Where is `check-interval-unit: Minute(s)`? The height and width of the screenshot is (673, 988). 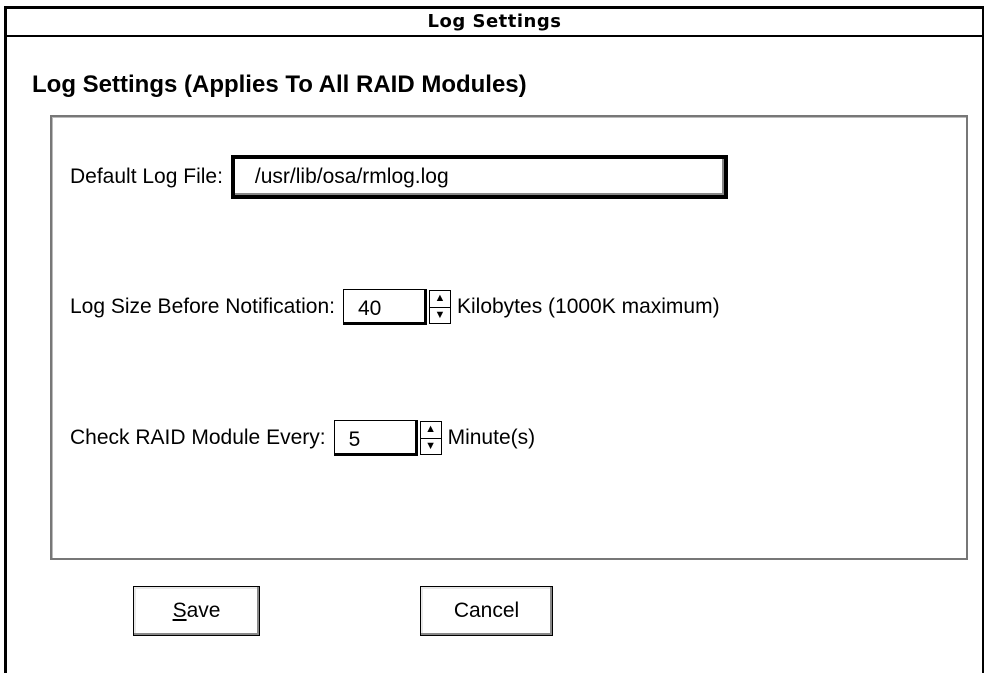
check-interval-unit: Minute(s) is located at coordinates (491, 437).